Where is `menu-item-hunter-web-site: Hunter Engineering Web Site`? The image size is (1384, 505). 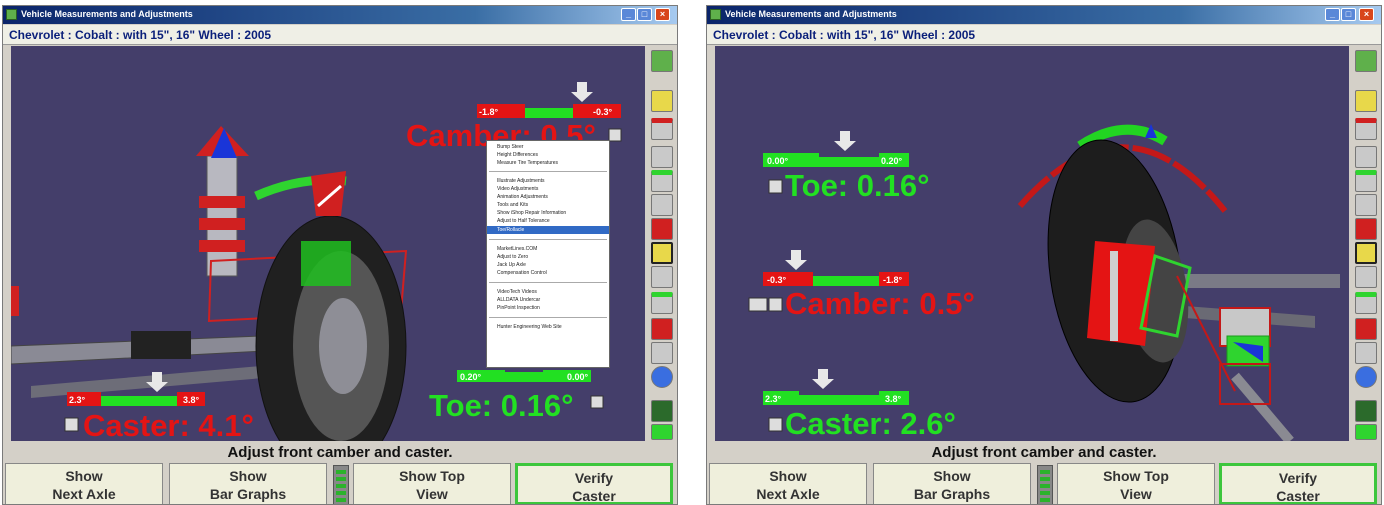 menu-item-hunter-web-site: Hunter Engineering Web Site is located at coordinates (529, 327).